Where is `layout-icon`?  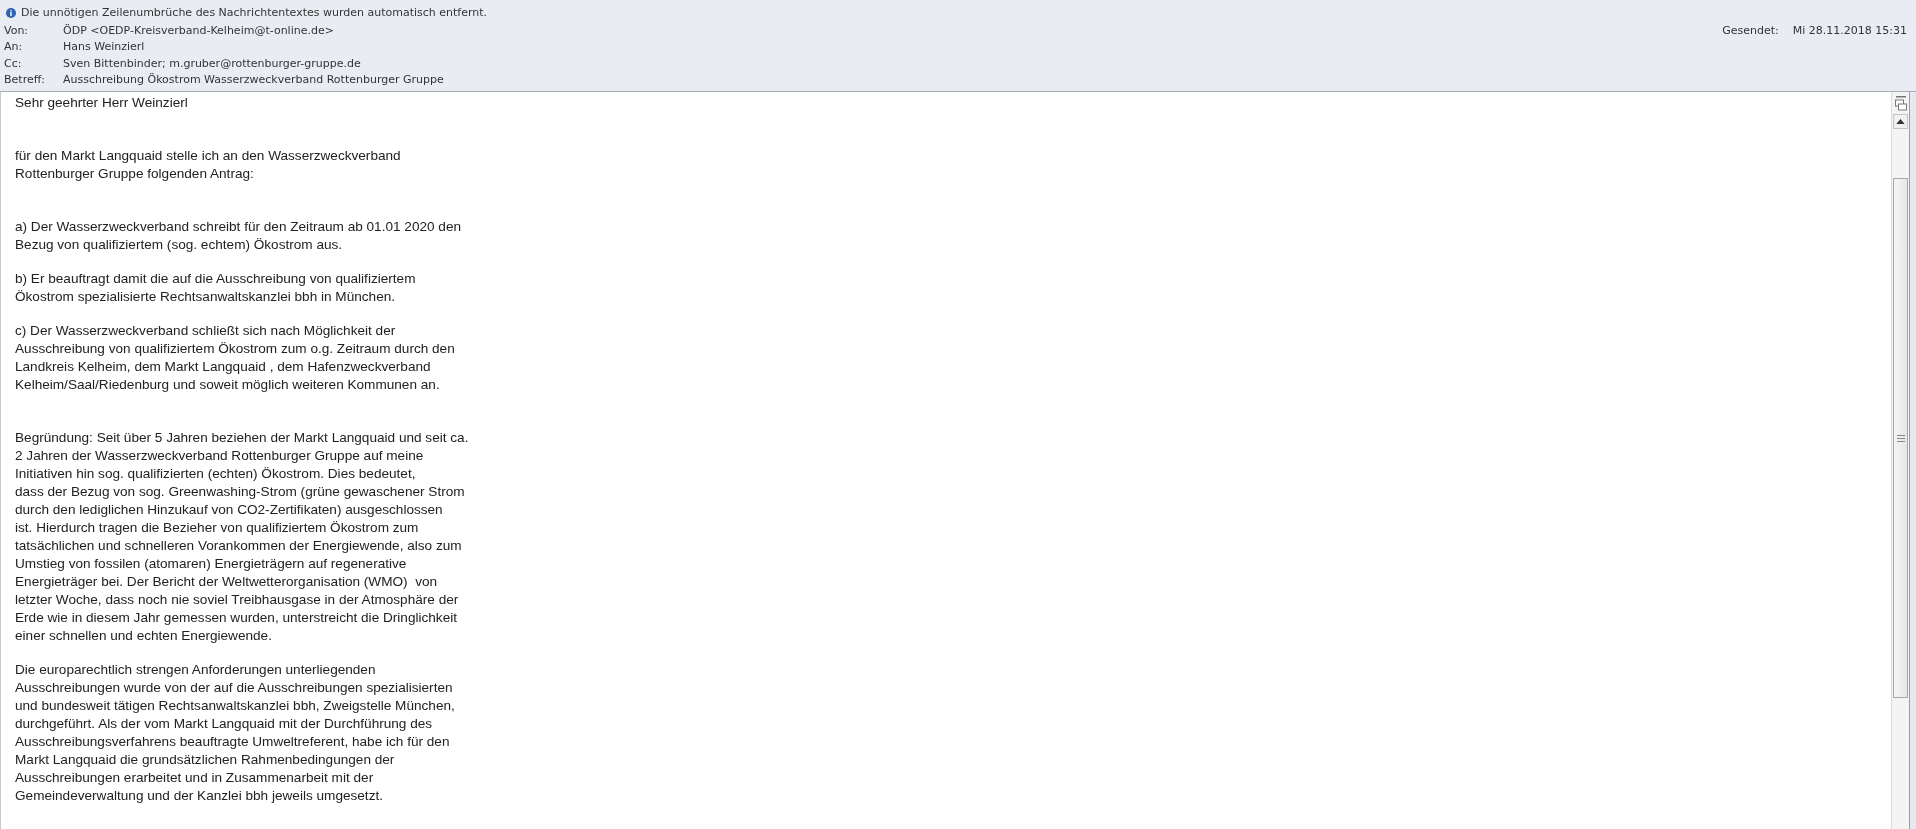
layout-icon is located at coordinates (1900, 104).